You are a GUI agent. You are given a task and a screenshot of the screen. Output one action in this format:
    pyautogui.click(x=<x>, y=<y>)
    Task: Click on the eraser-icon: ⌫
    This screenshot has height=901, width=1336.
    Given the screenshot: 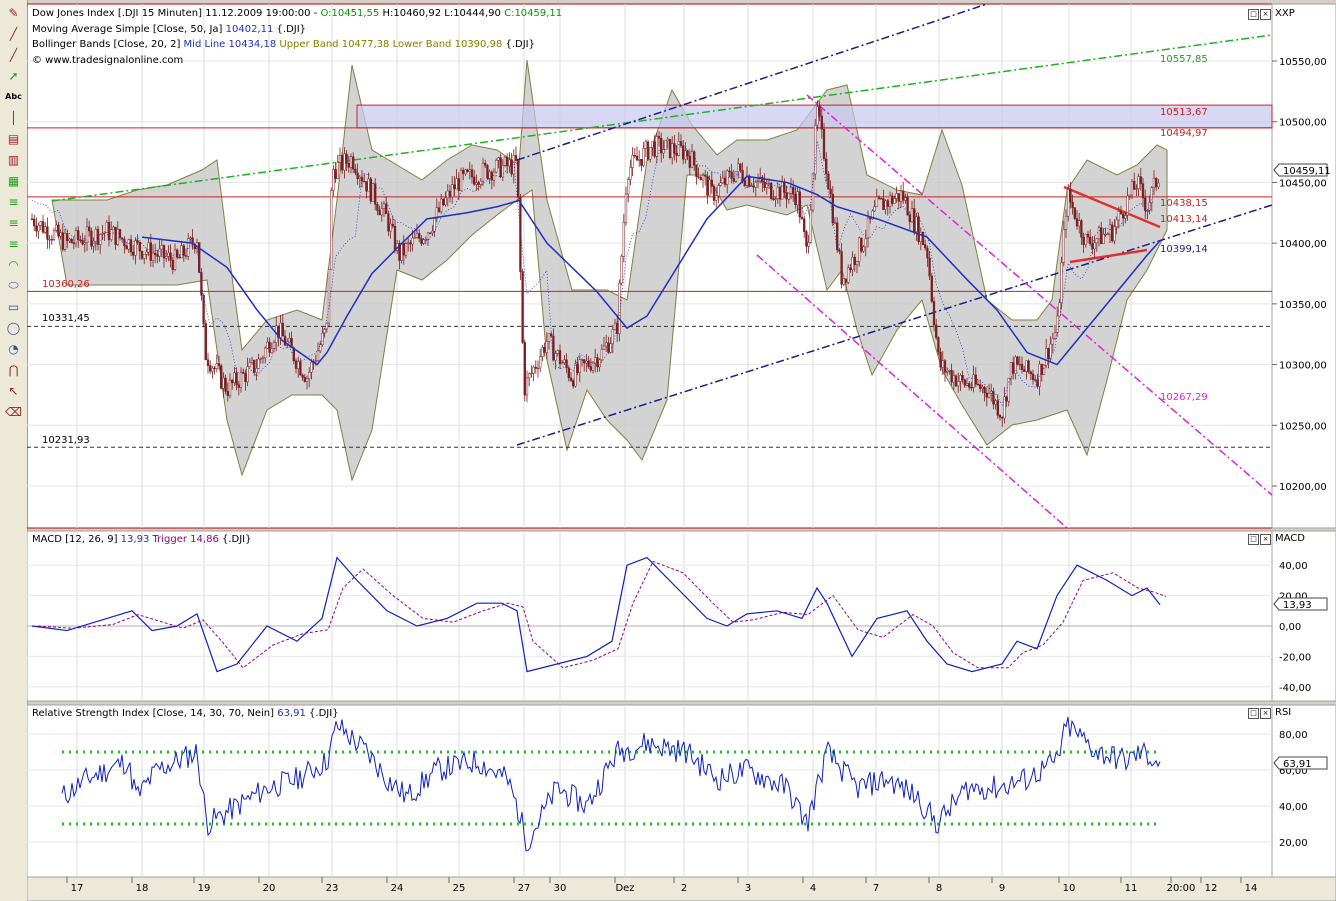 What is the action you would take?
    pyautogui.click(x=13, y=411)
    